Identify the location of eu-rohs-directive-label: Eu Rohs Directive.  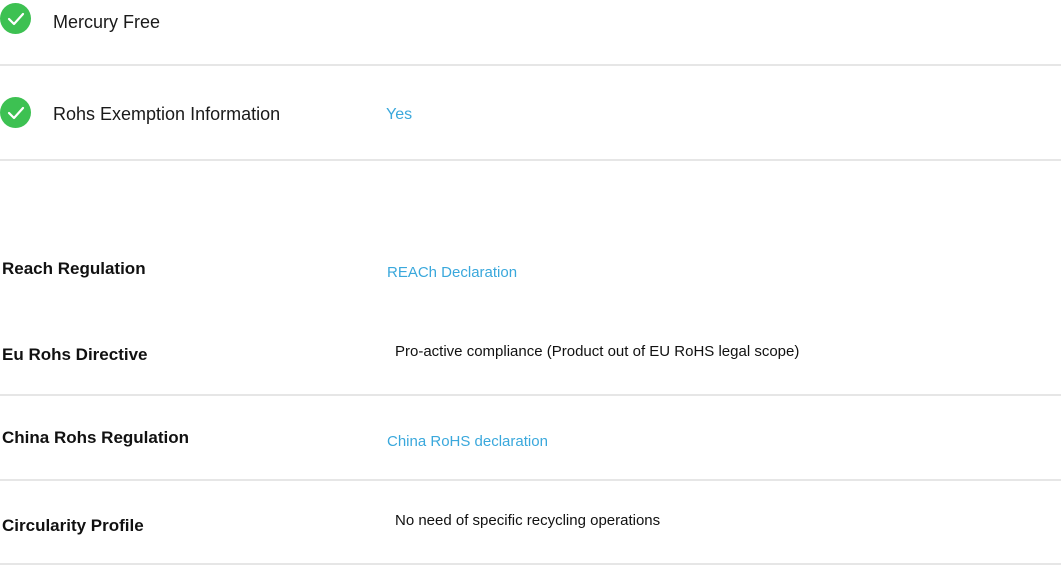
(75, 354).